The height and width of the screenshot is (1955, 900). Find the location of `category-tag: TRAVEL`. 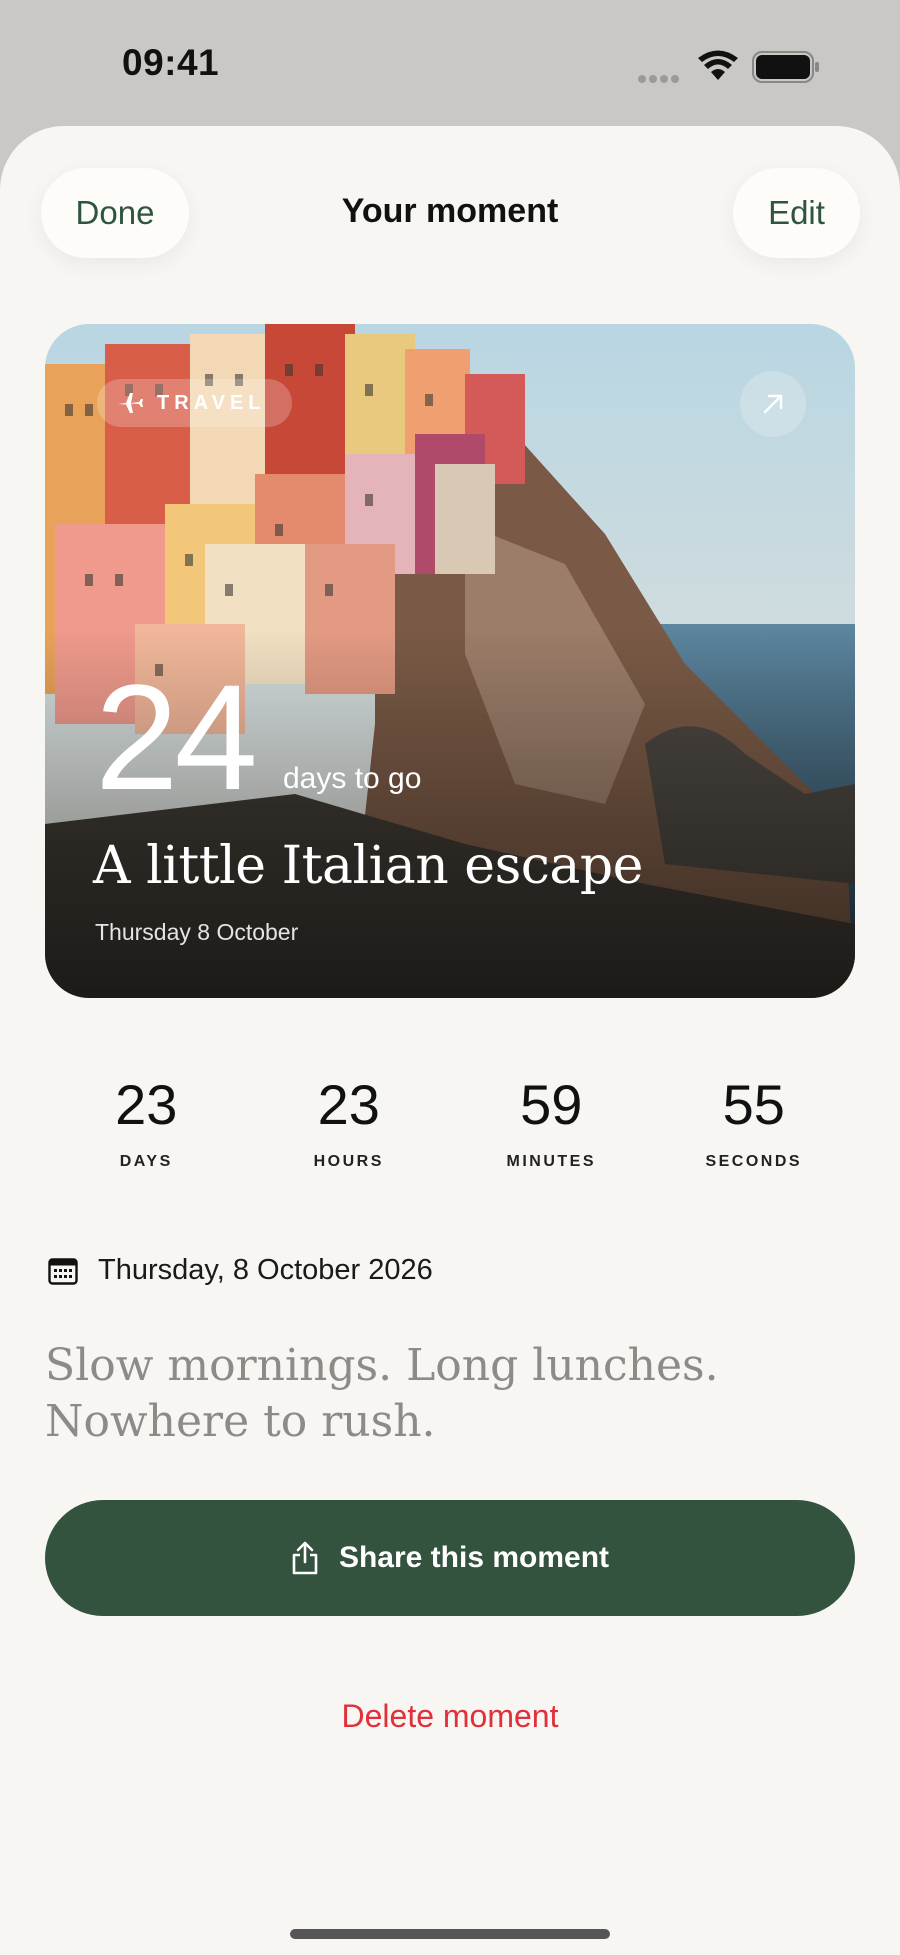

category-tag: TRAVEL is located at coordinates (194, 403).